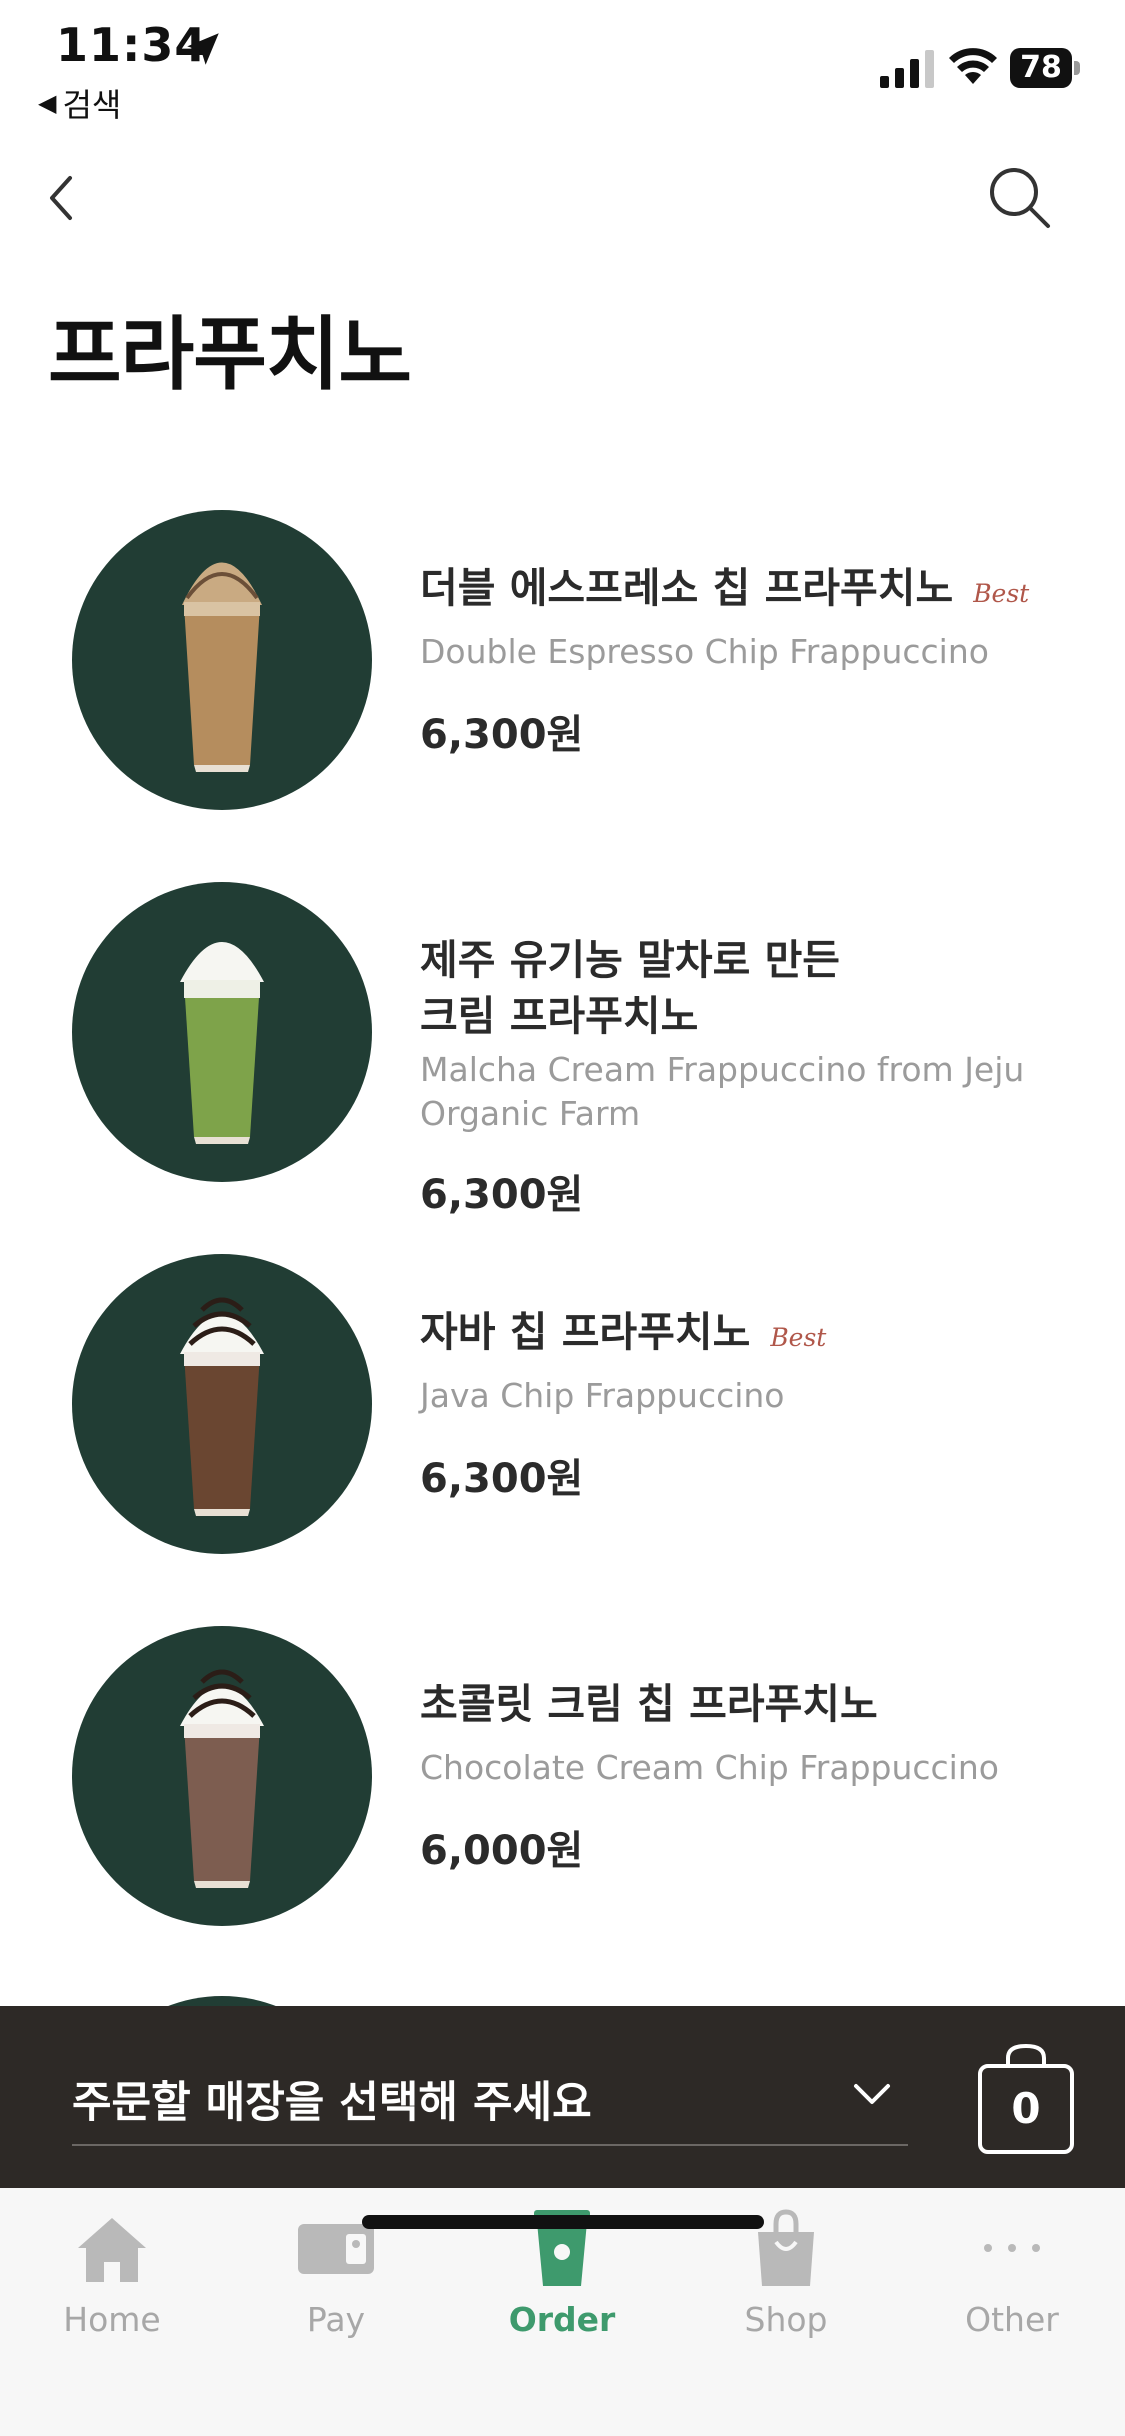  What do you see at coordinates (709, 1767) in the screenshot?
I see `product-english-name: Chocolate Cream Chip Frappuccino` at bounding box center [709, 1767].